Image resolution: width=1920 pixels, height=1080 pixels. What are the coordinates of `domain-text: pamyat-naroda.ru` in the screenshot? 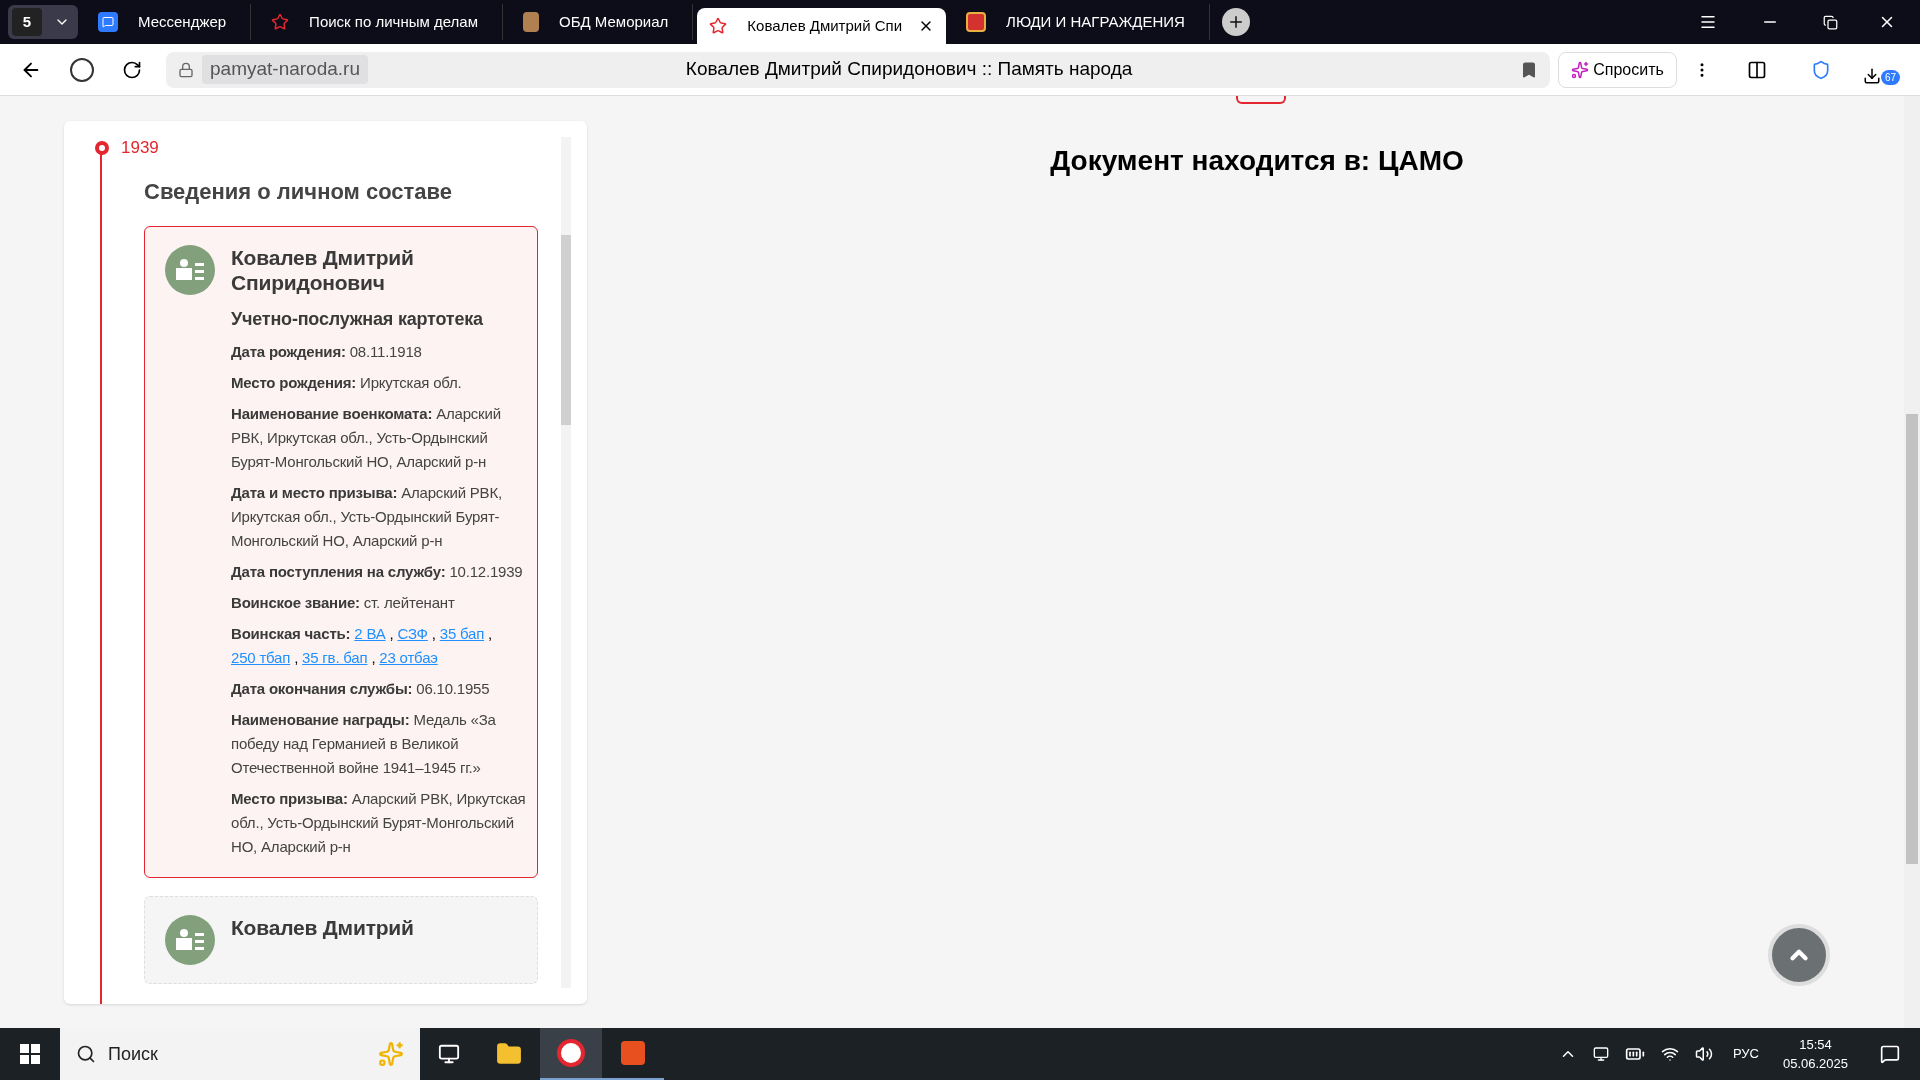 It's located at (285, 69).